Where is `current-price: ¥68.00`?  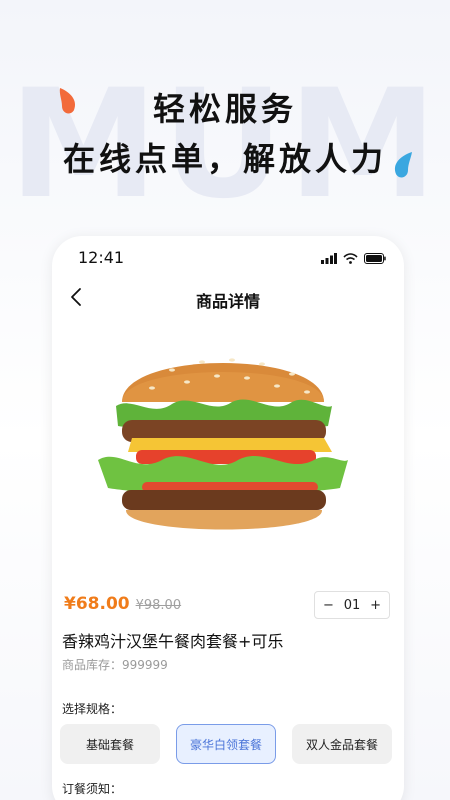
current-price: ¥68.00 is located at coordinates (97, 604).